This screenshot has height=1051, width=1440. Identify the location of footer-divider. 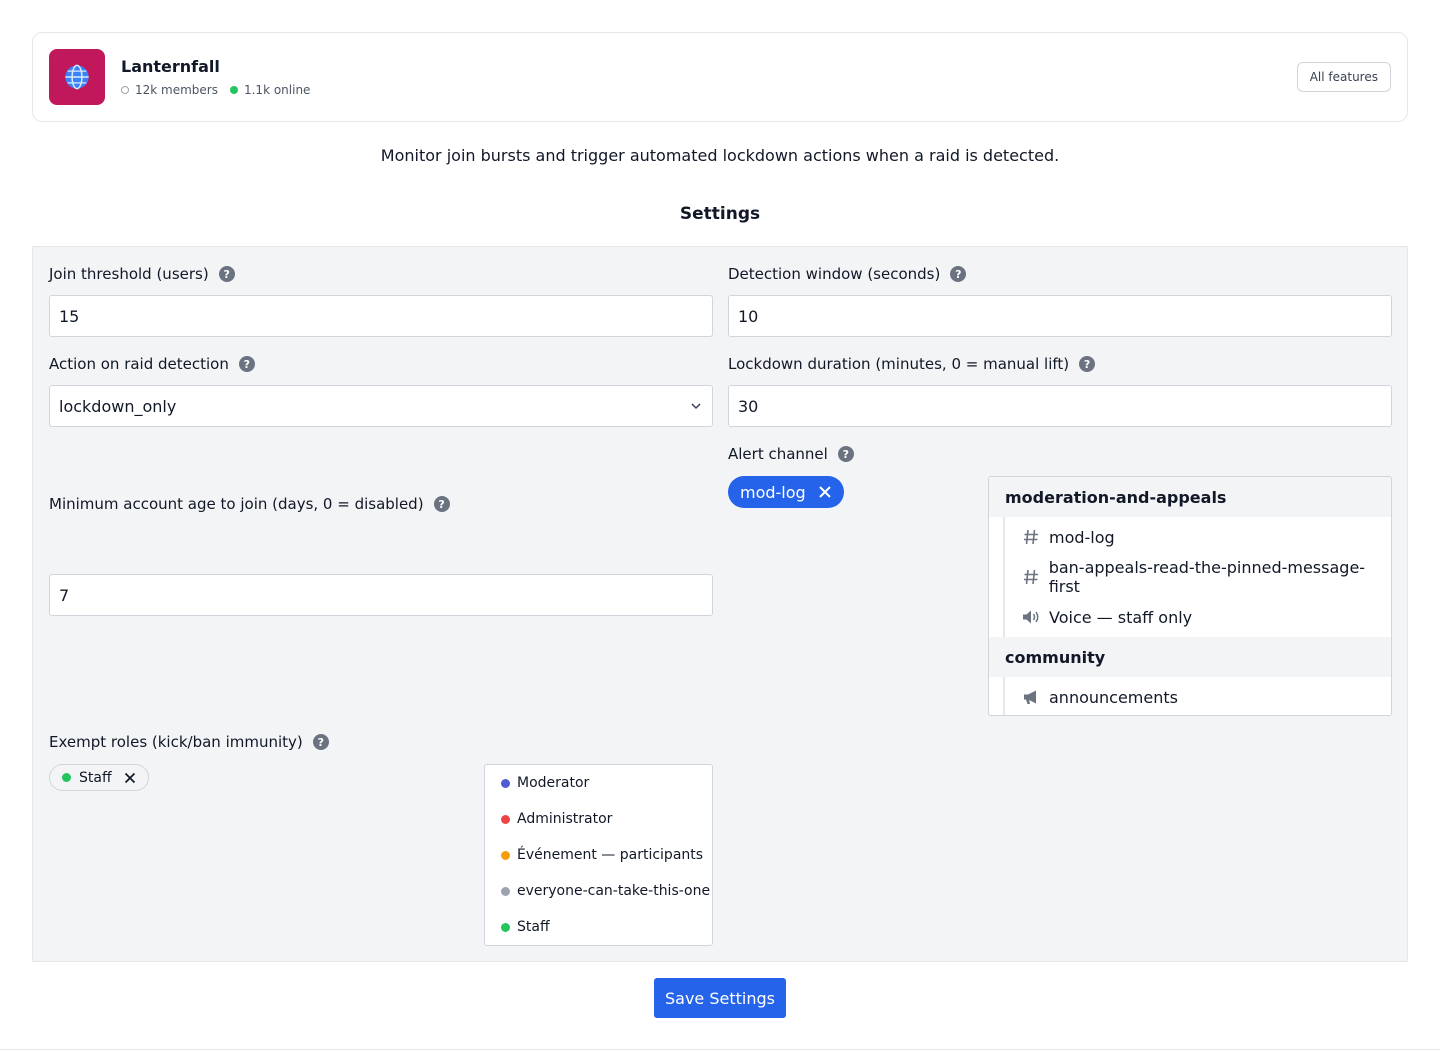
(720, 1049).